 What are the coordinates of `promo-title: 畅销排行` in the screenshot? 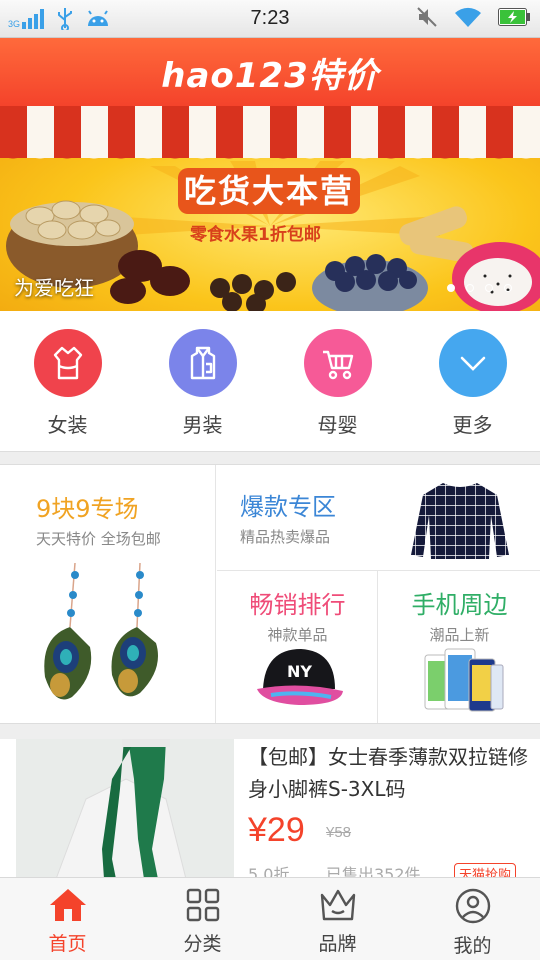 It's located at (297, 605).